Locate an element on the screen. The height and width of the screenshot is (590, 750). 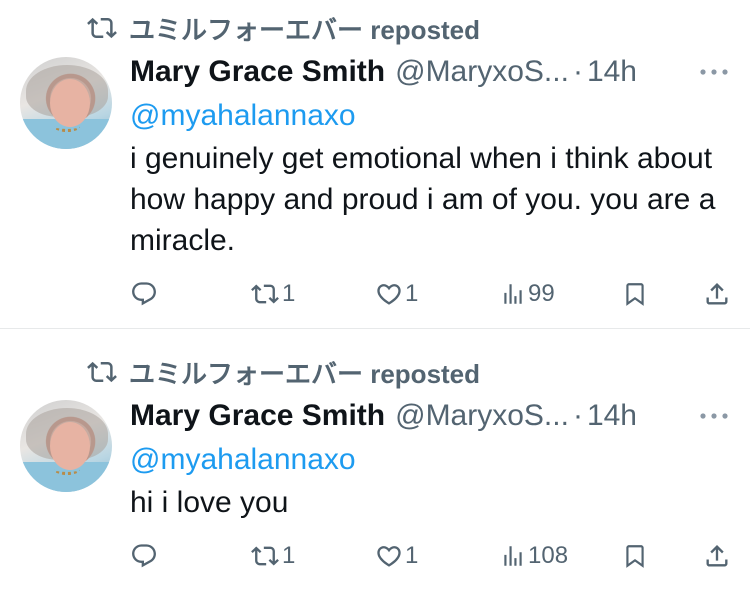
action-bar: 1 1 99 is located at coordinates (375, 294).